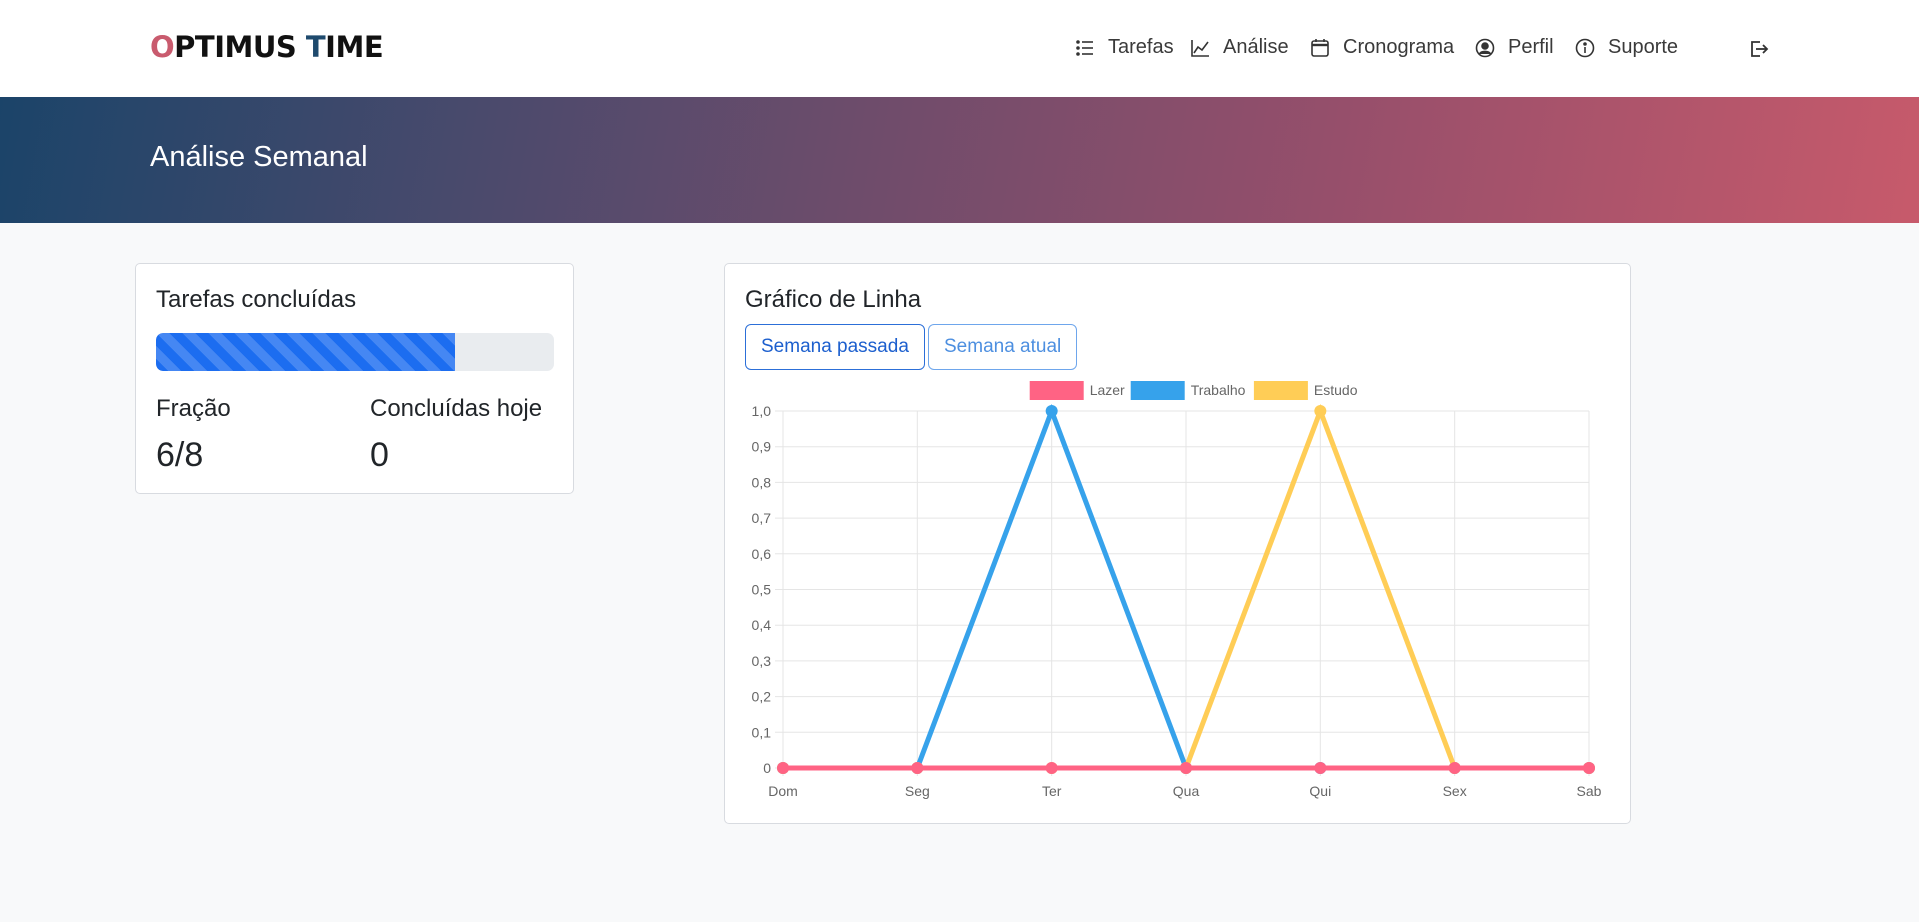 The width and height of the screenshot is (1919, 922). What do you see at coordinates (762, 518) in the screenshot?
I see `y-tick-label: 0,7` at bounding box center [762, 518].